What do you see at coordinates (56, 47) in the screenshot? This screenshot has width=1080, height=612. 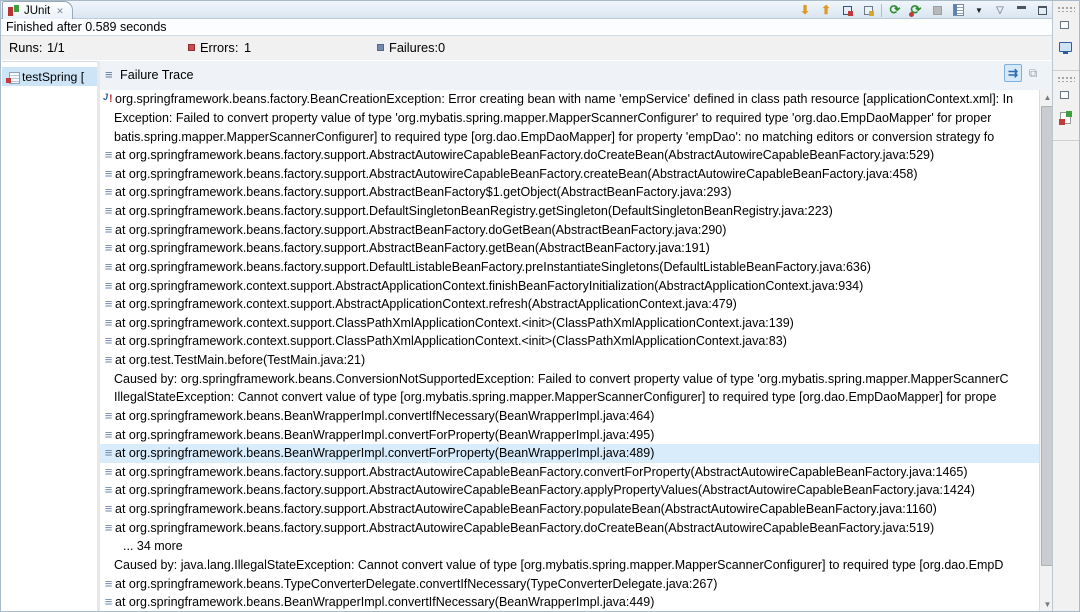 I see `runs-value: 1/1` at bounding box center [56, 47].